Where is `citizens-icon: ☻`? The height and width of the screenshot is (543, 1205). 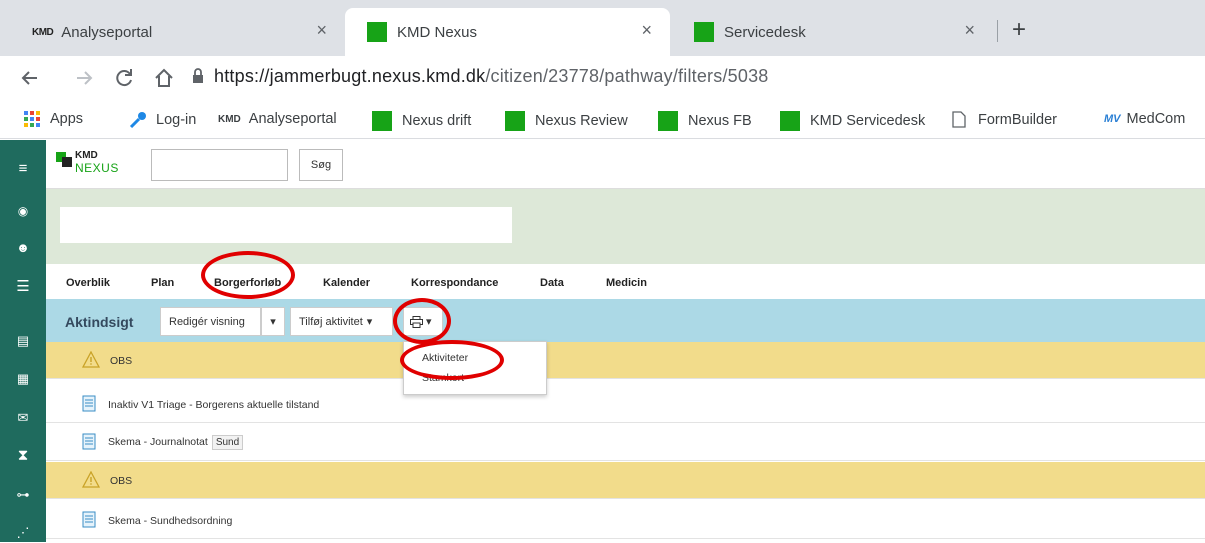 citizens-icon: ☻ is located at coordinates (23, 248).